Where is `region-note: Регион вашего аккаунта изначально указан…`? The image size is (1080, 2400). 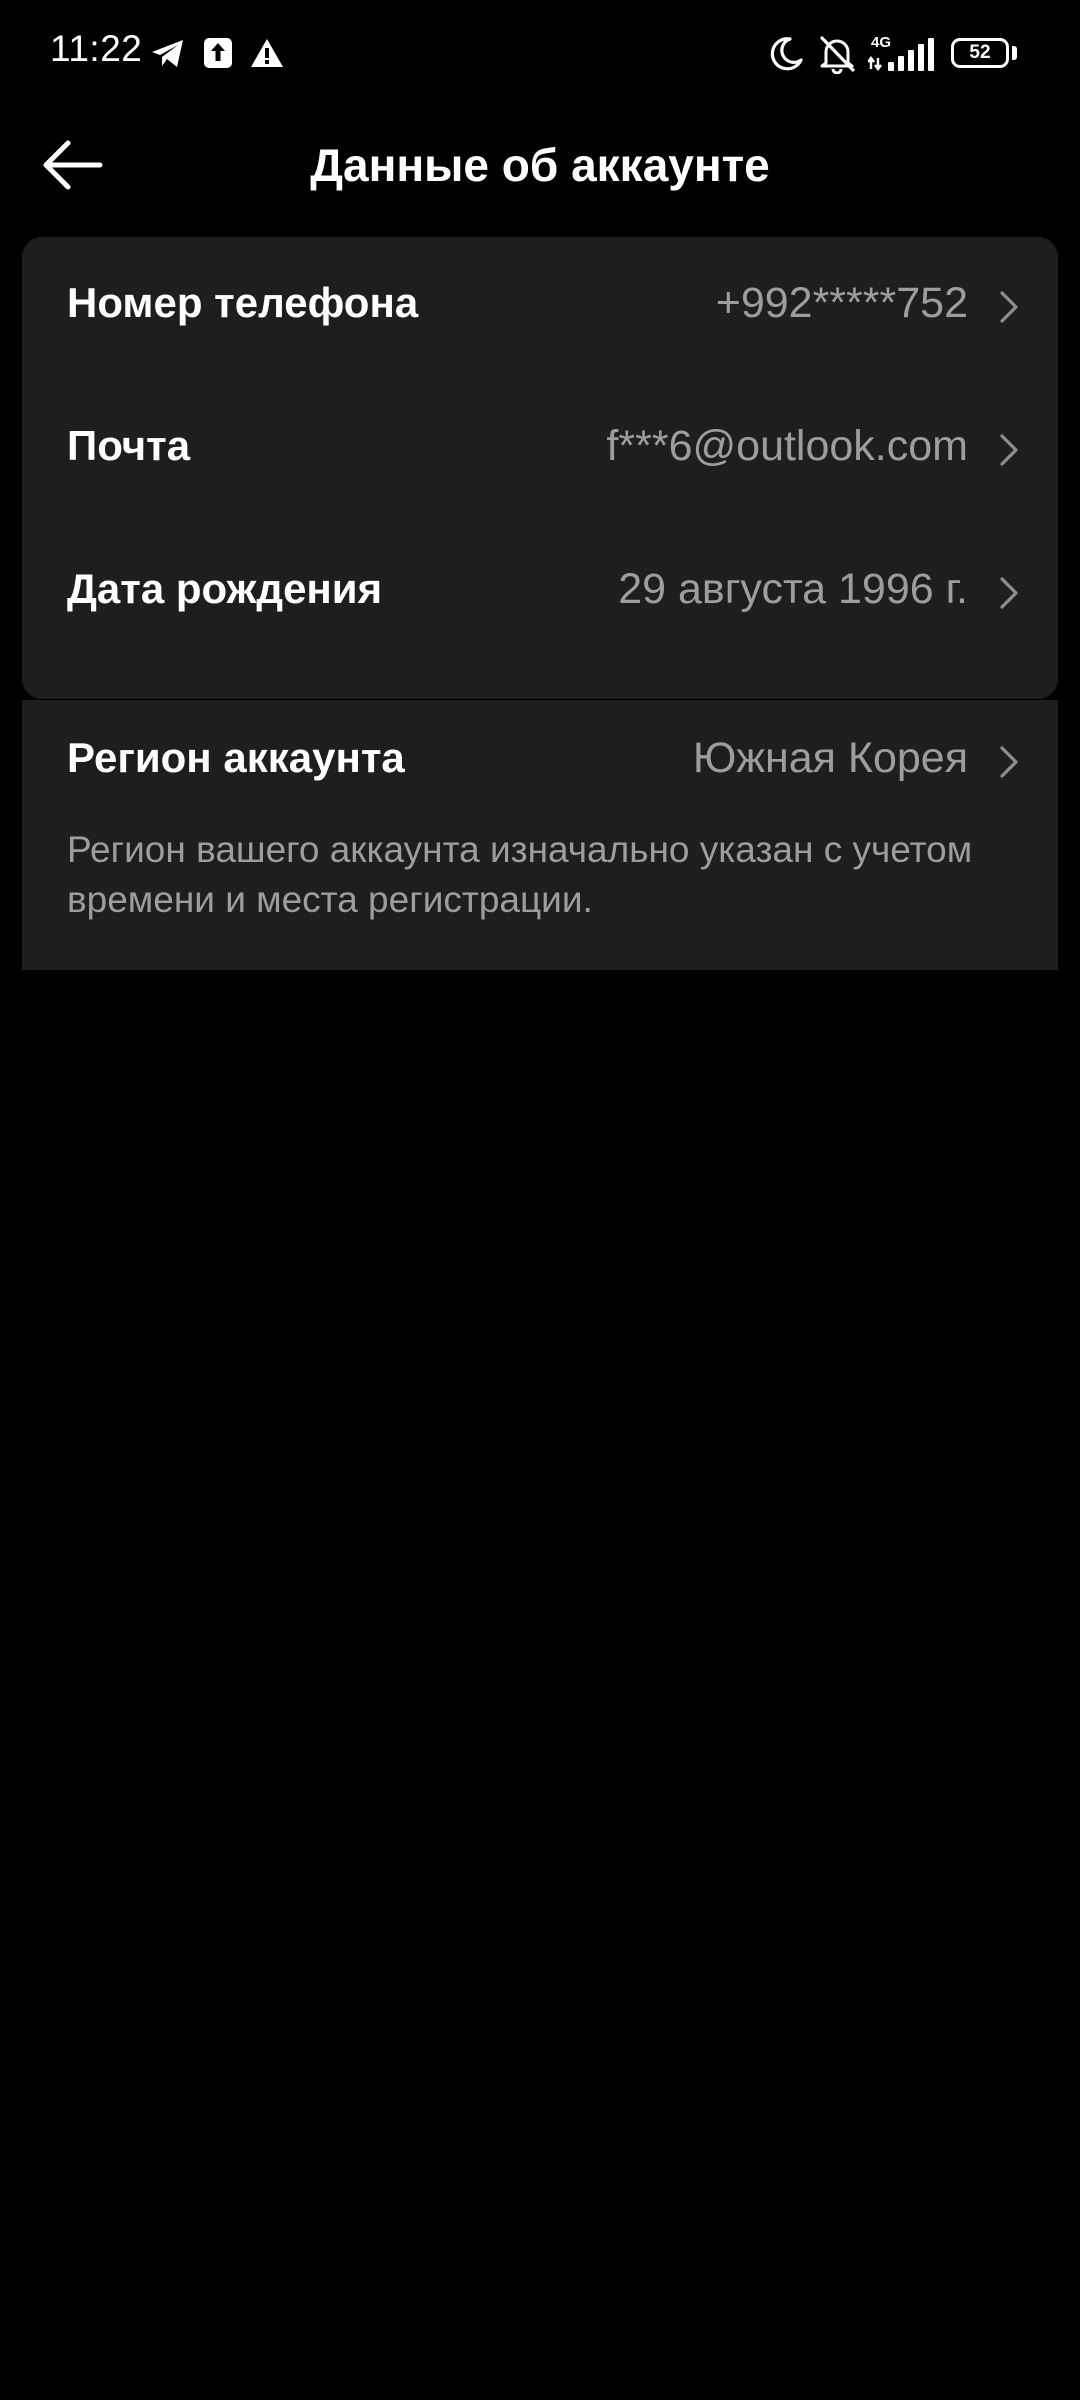 region-note: Регион вашего аккаунта изначально указан… is located at coordinates (520, 874).